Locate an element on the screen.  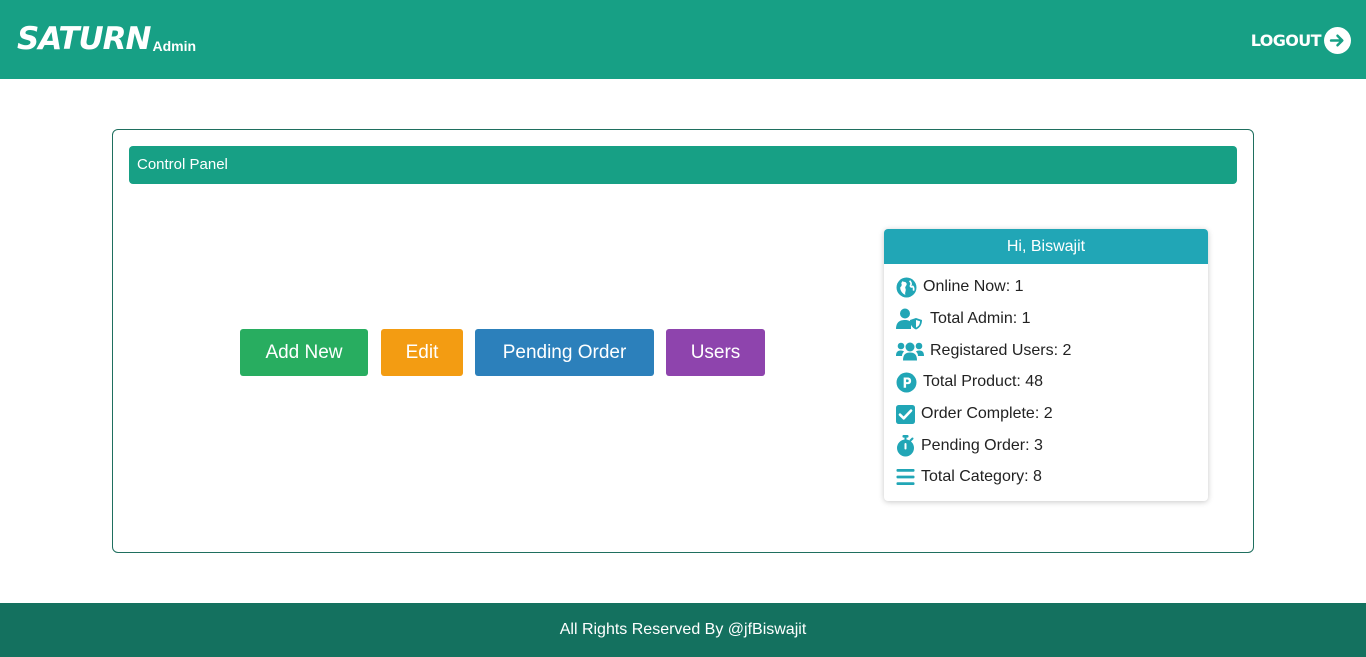
footer-text: All Rights Reserved By @jfBiswajit is located at coordinates (683, 629).